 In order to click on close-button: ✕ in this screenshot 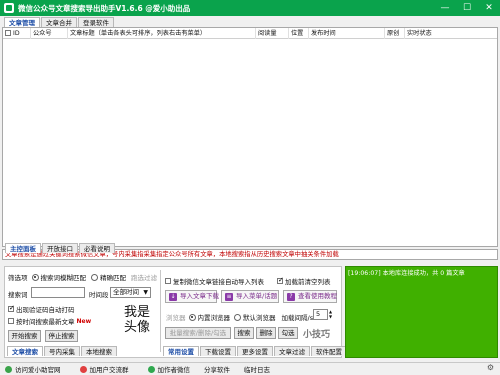, I will do `click(489, 8)`.